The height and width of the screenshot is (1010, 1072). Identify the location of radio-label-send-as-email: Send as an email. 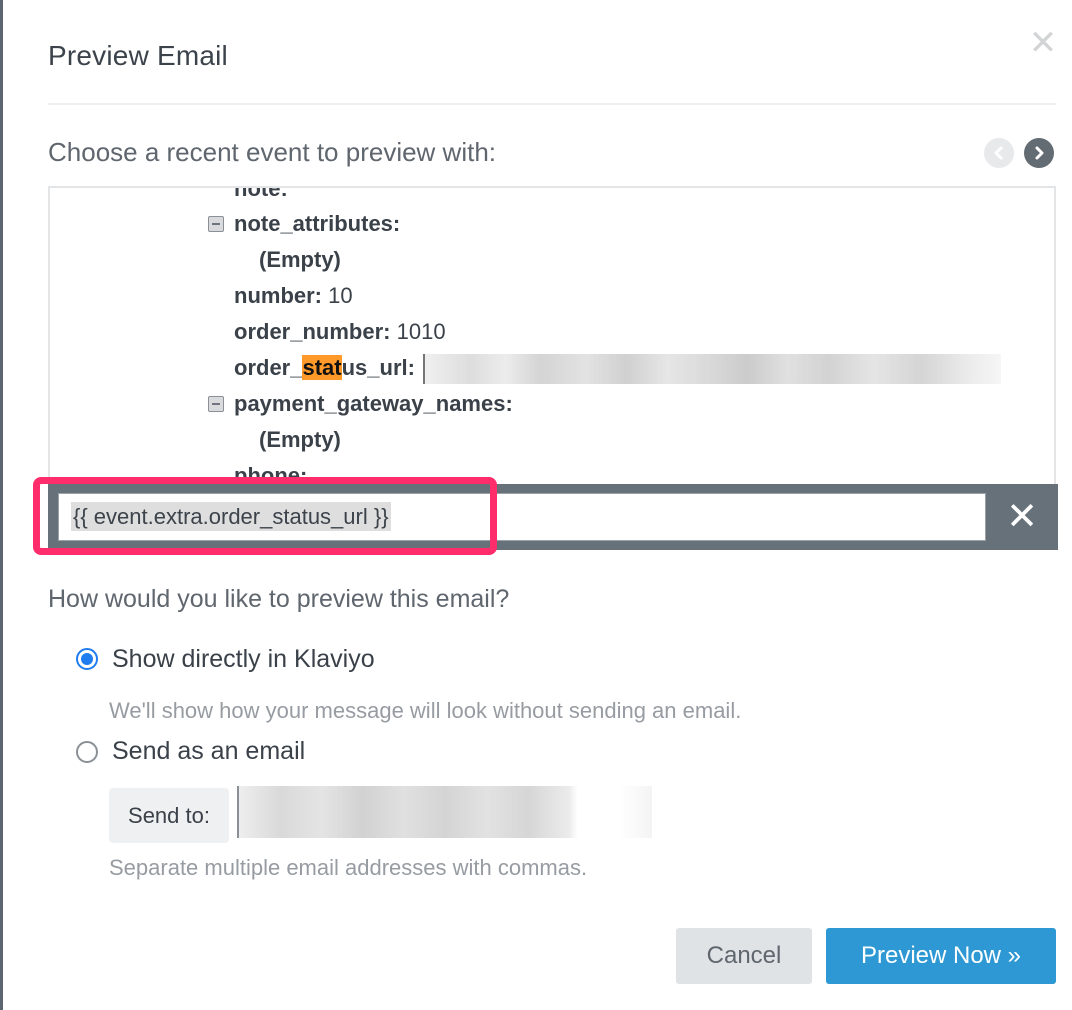
(208, 751).